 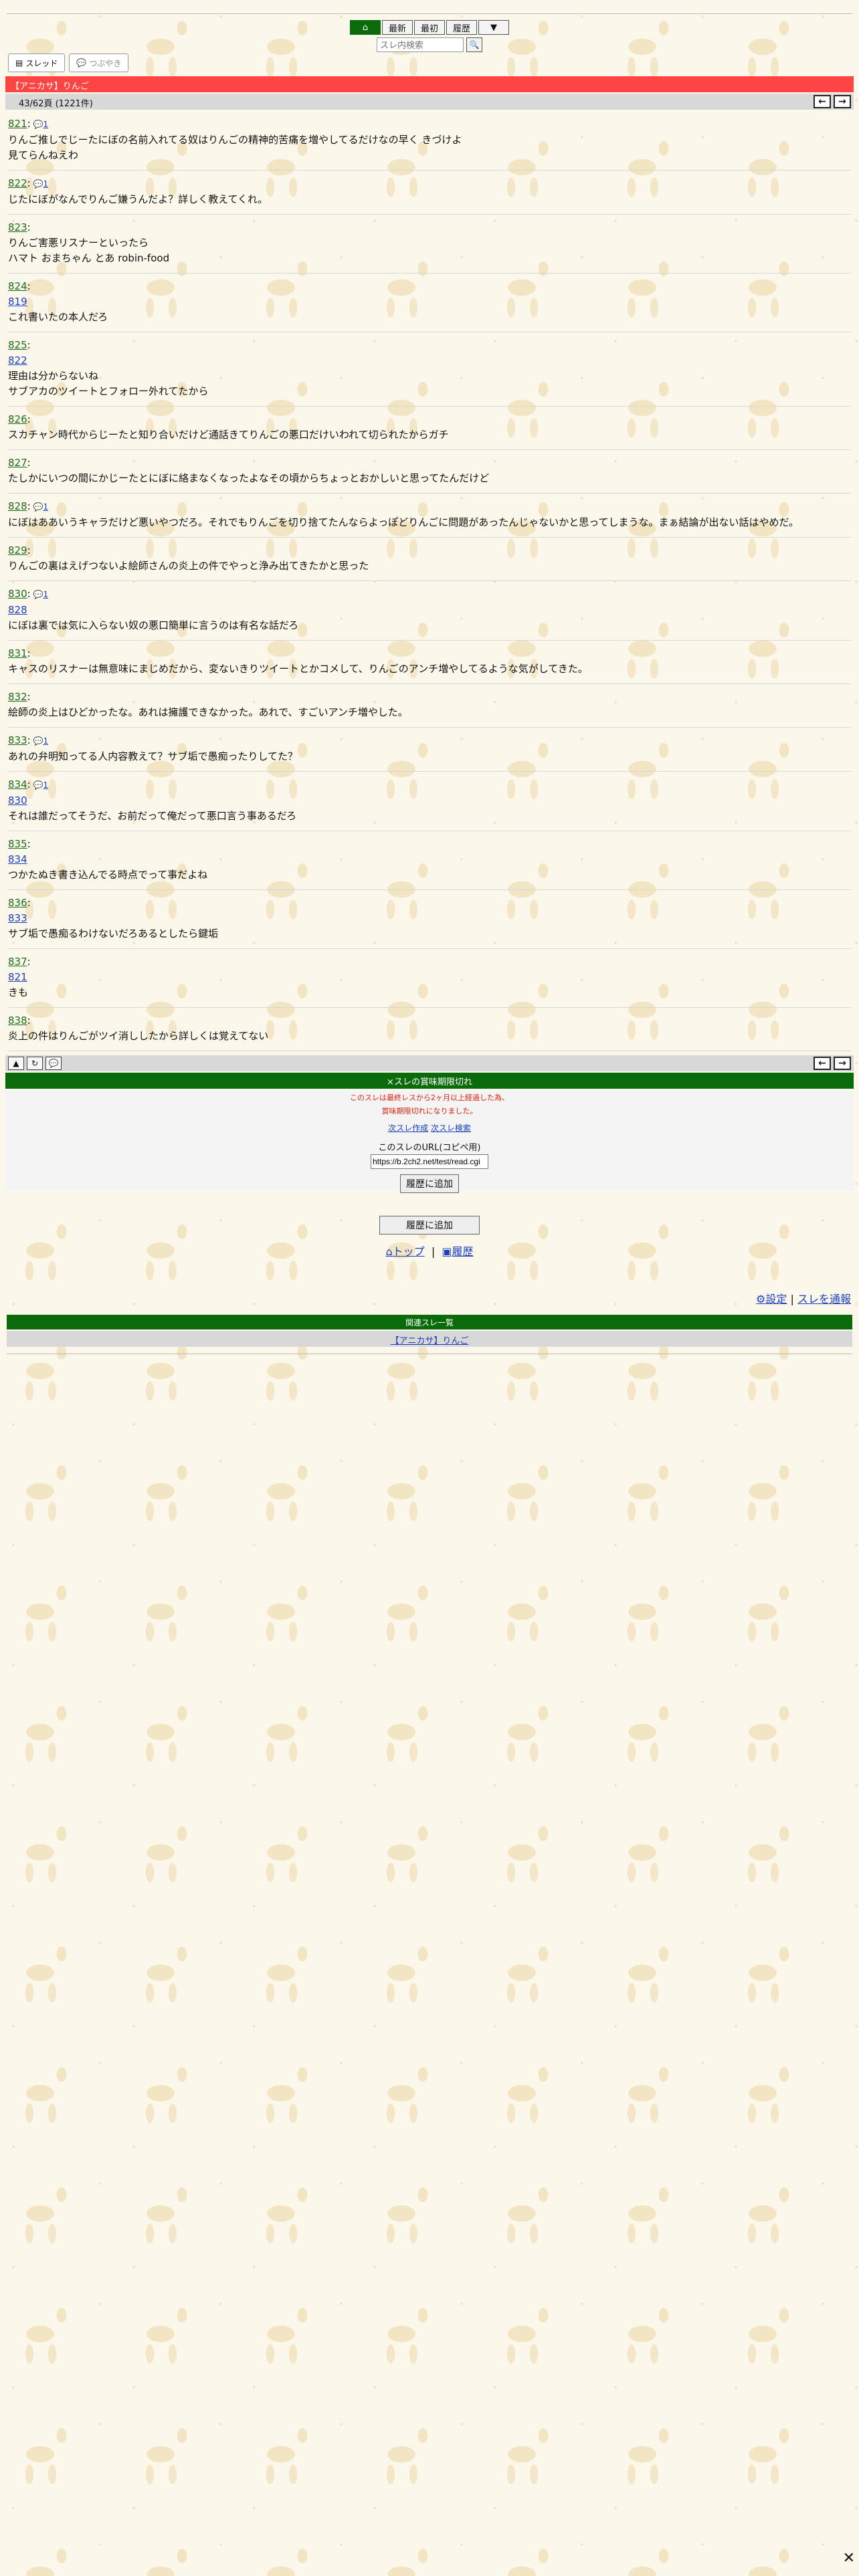 What do you see at coordinates (849, 2558) in the screenshot?
I see `close-button: ✕` at bounding box center [849, 2558].